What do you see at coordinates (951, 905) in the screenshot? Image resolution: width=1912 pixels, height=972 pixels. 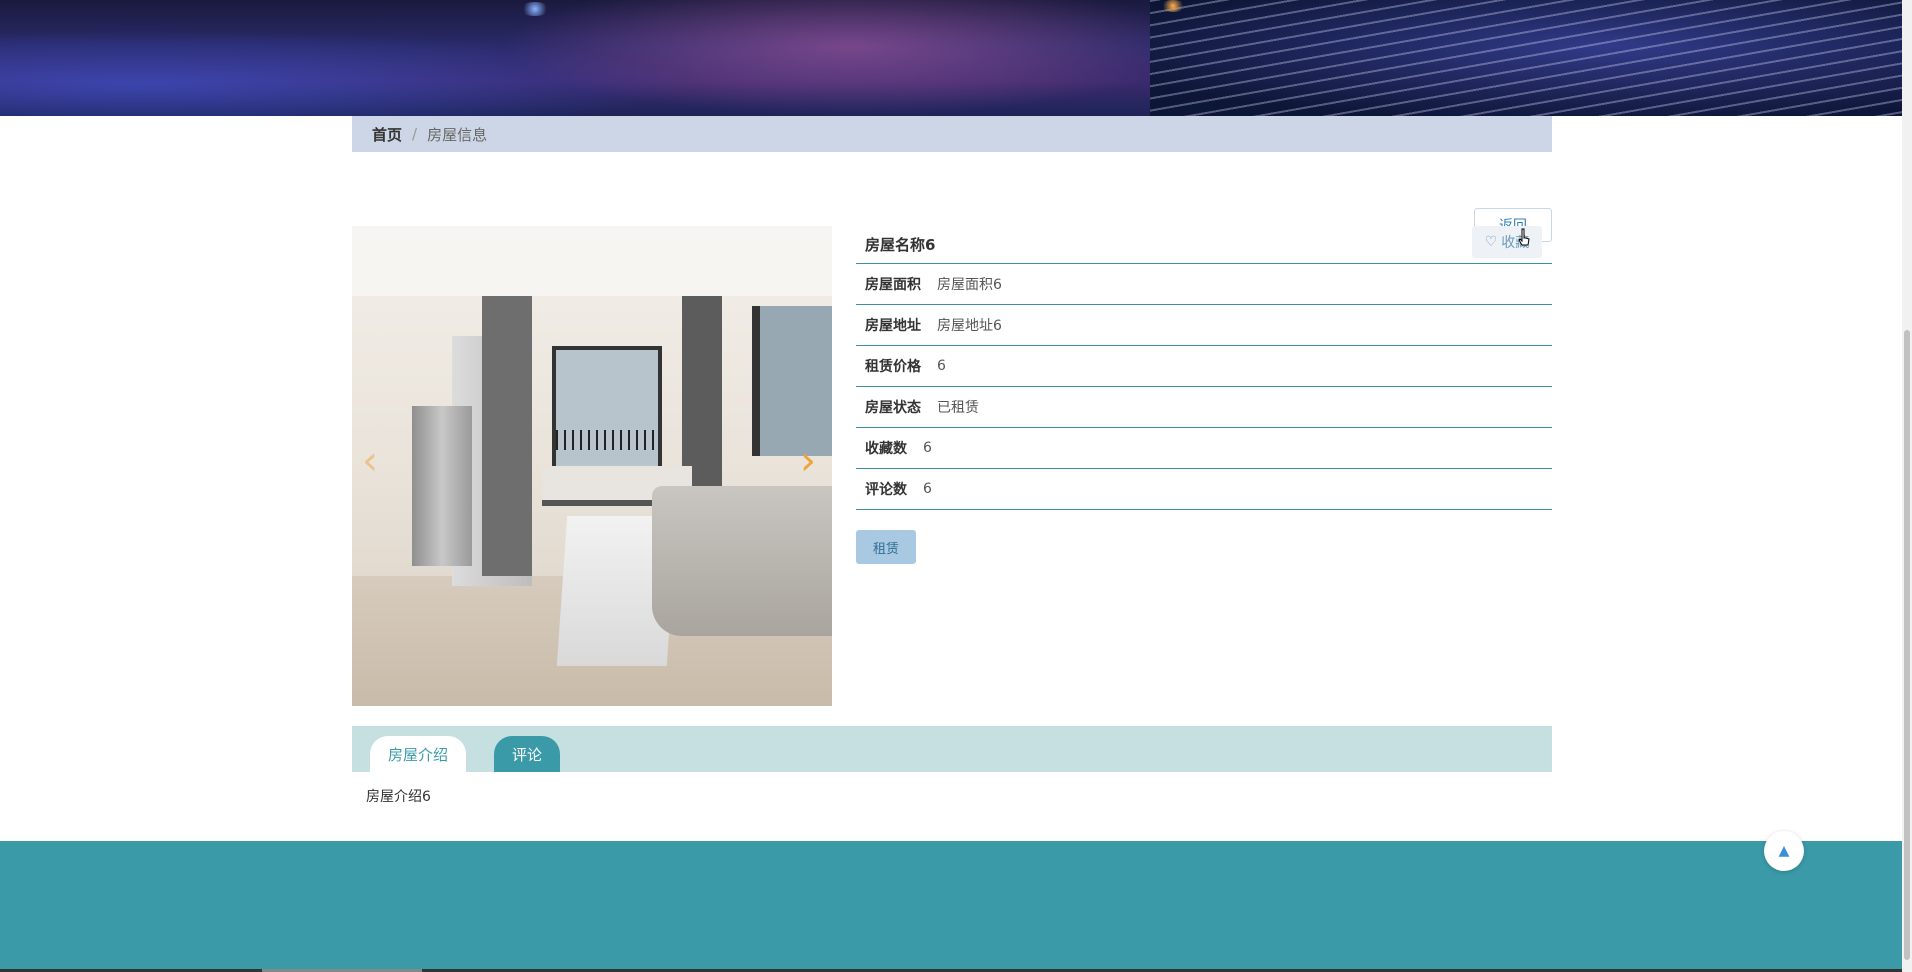 I see `footer` at bounding box center [951, 905].